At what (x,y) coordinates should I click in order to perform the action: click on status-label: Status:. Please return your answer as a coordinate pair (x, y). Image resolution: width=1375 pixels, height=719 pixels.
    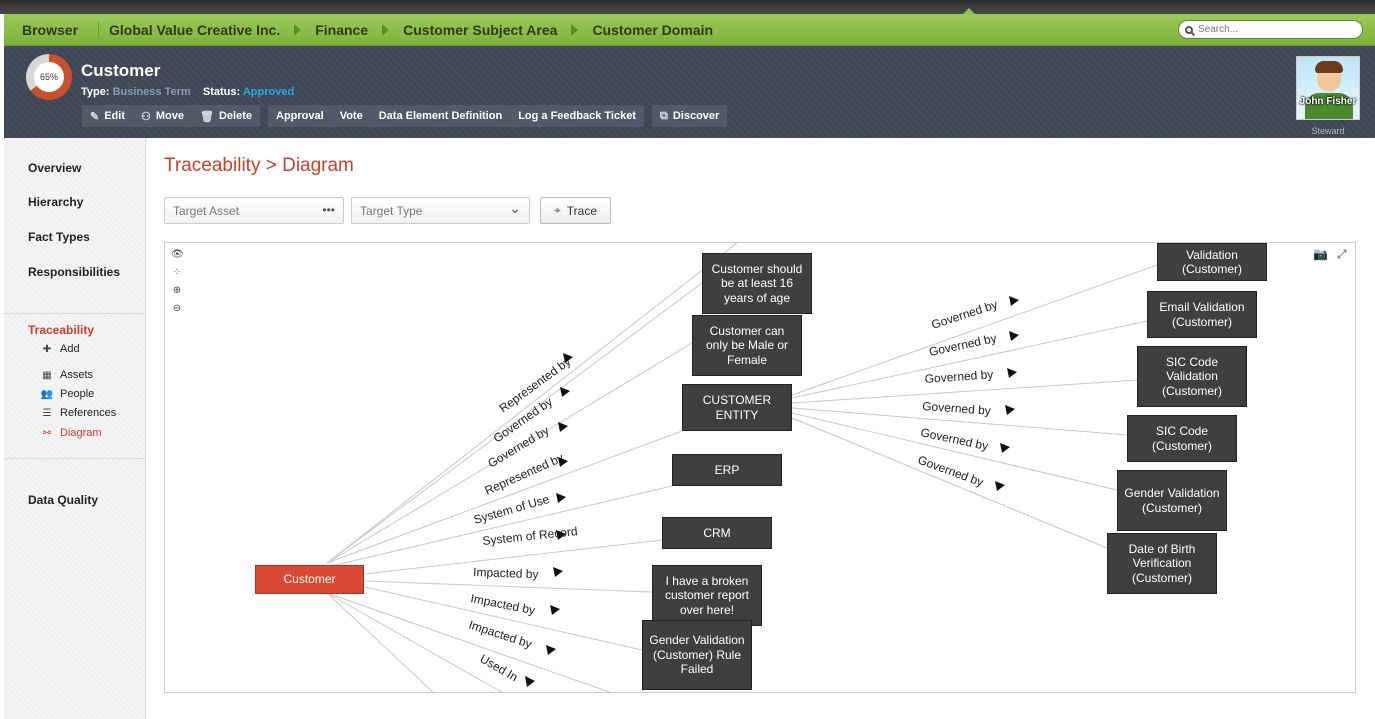
    Looking at the image, I should click on (221, 92).